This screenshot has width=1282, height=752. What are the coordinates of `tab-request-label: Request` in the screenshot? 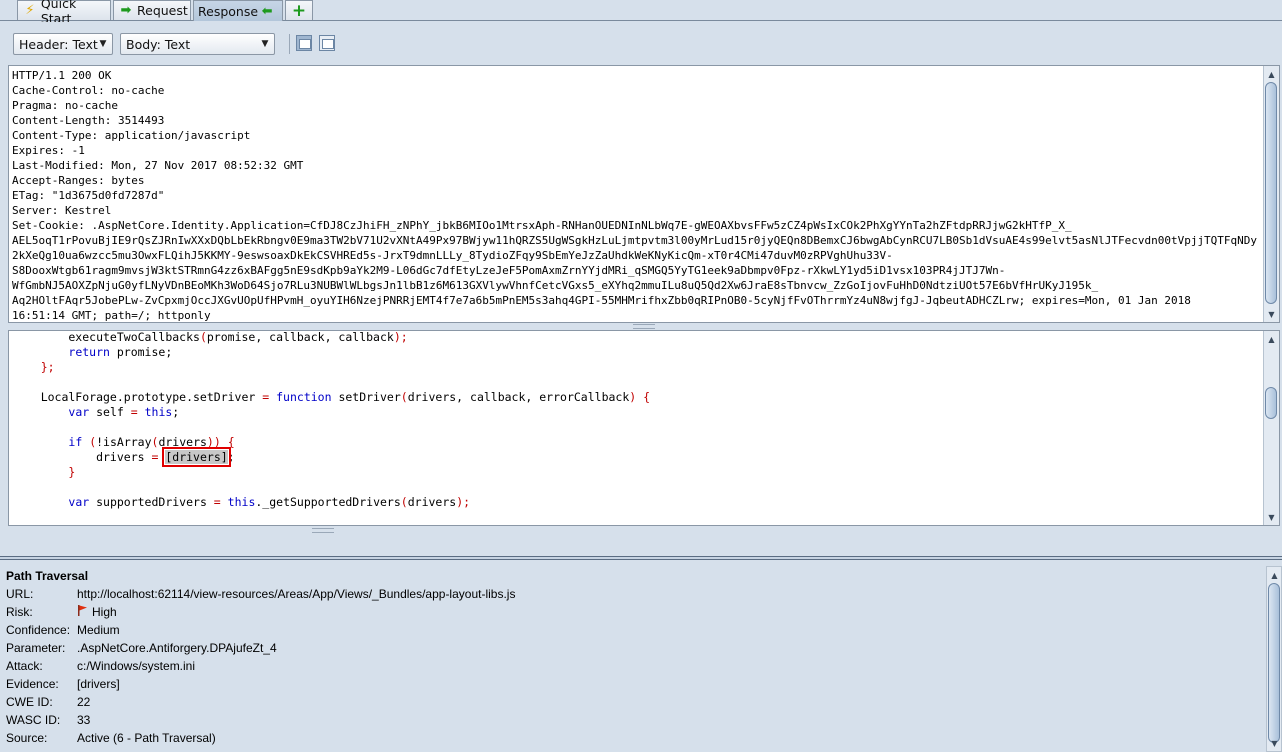 It's located at (162, 10).